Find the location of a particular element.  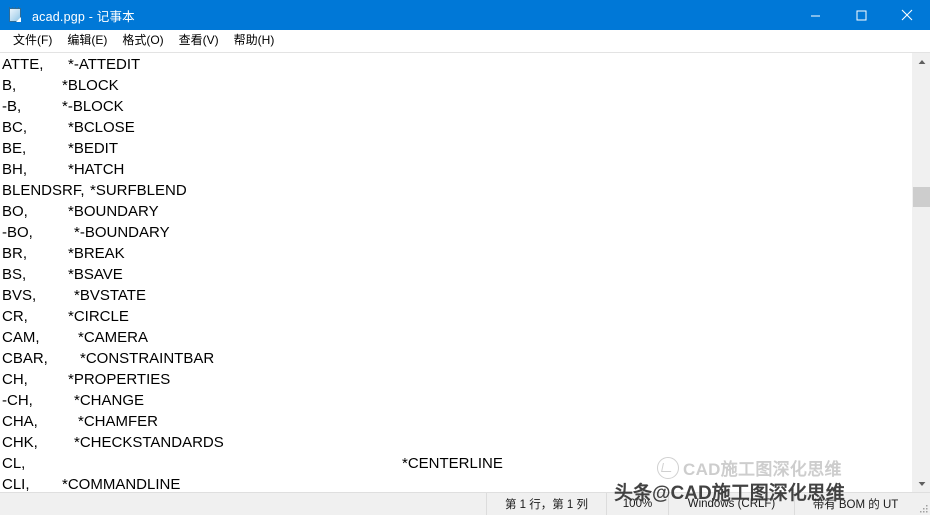

command-alias: BH, is located at coordinates (15, 169).